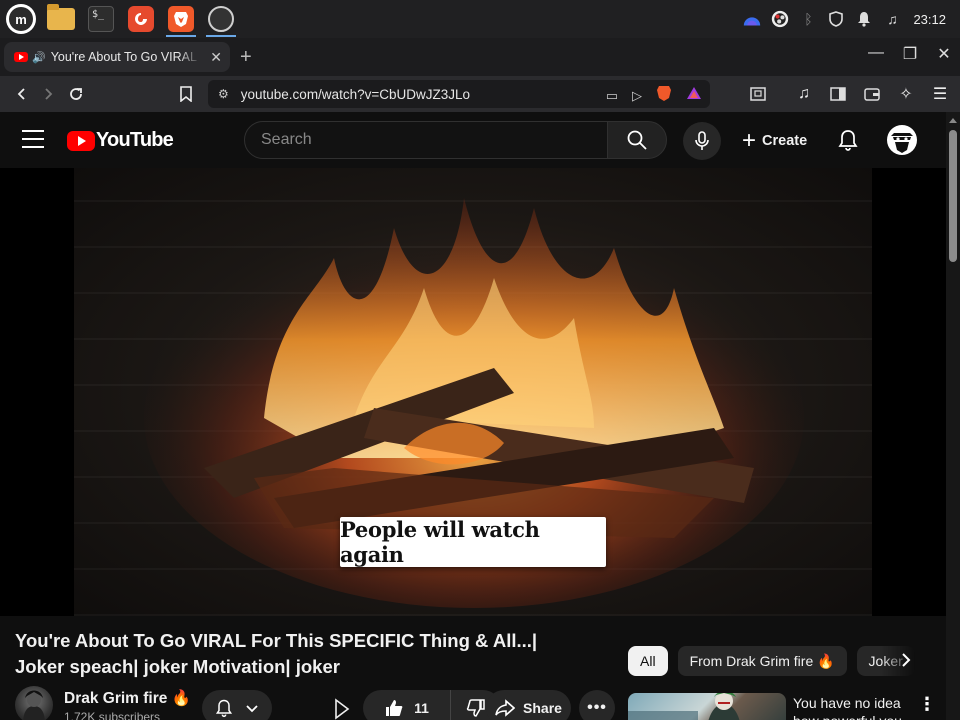  What do you see at coordinates (637, 96) in the screenshot?
I see `send-icon: ▷` at bounding box center [637, 96].